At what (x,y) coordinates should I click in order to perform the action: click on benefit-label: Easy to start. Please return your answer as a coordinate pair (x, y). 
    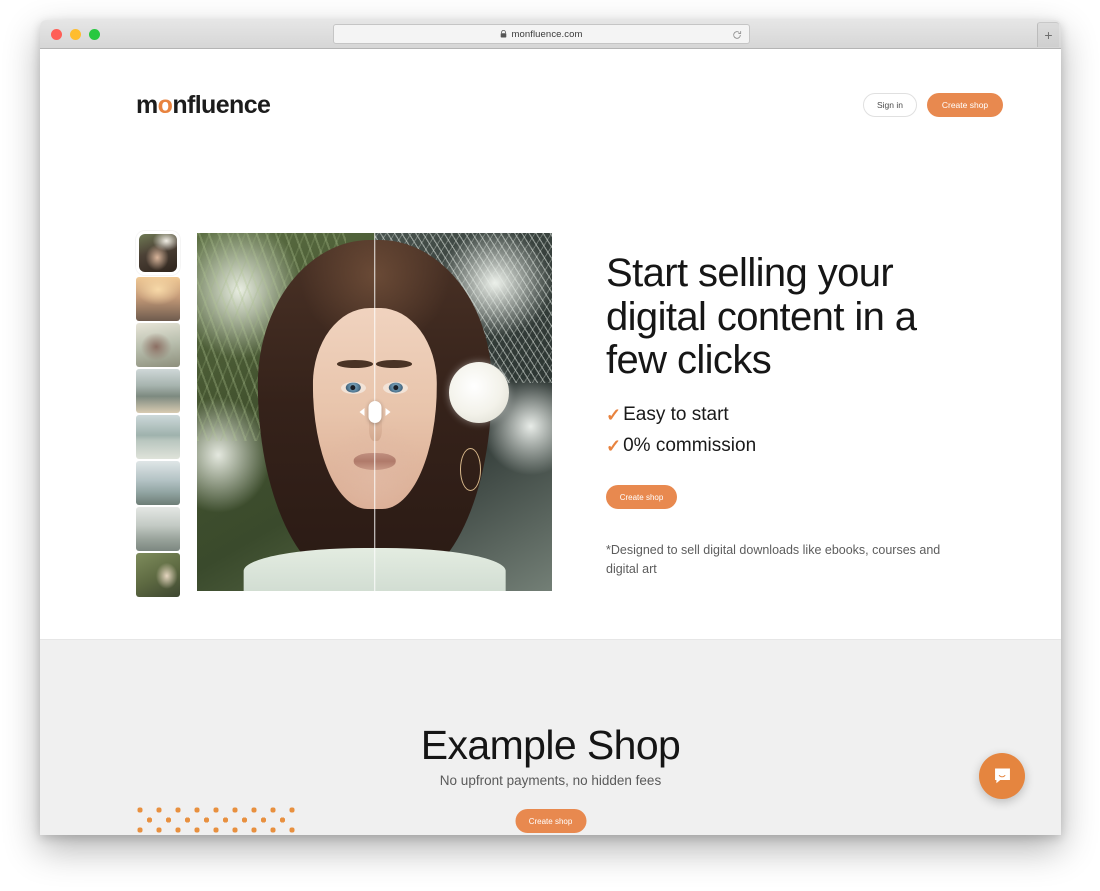
    Looking at the image, I should click on (676, 414).